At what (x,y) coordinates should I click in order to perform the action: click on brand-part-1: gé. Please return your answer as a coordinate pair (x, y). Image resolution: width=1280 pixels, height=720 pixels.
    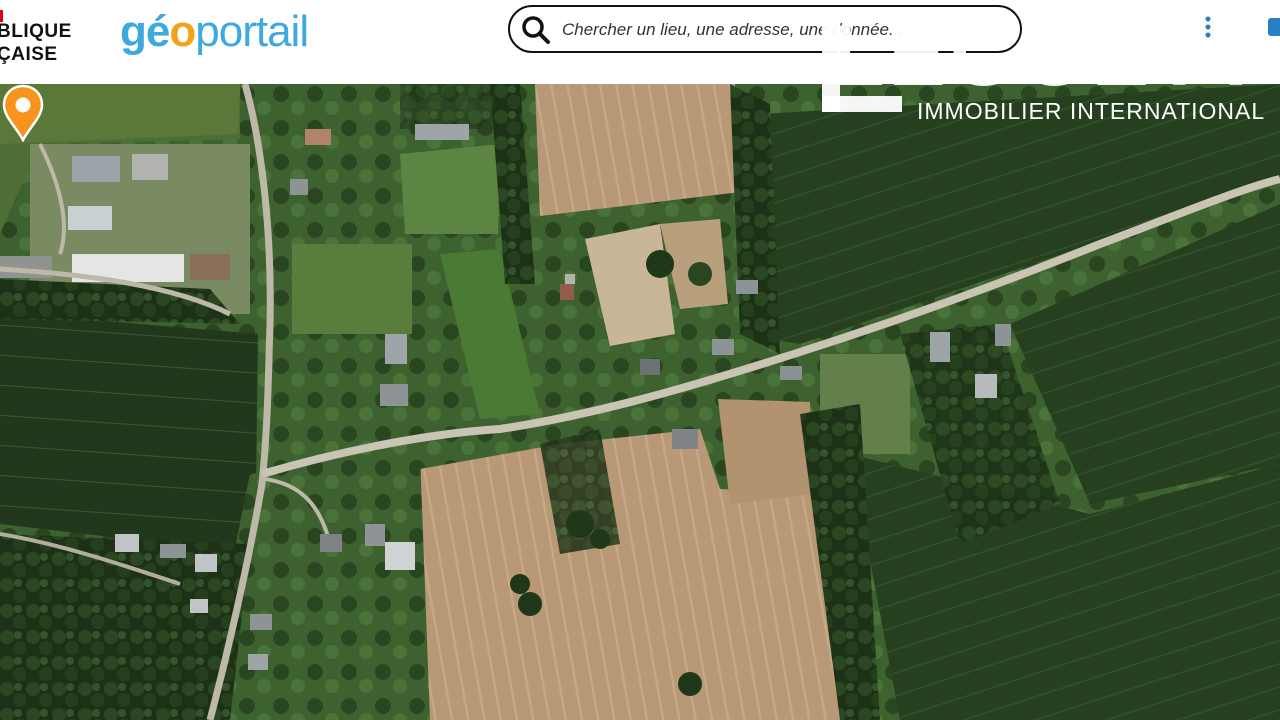
    Looking at the image, I should click on (145, 31).